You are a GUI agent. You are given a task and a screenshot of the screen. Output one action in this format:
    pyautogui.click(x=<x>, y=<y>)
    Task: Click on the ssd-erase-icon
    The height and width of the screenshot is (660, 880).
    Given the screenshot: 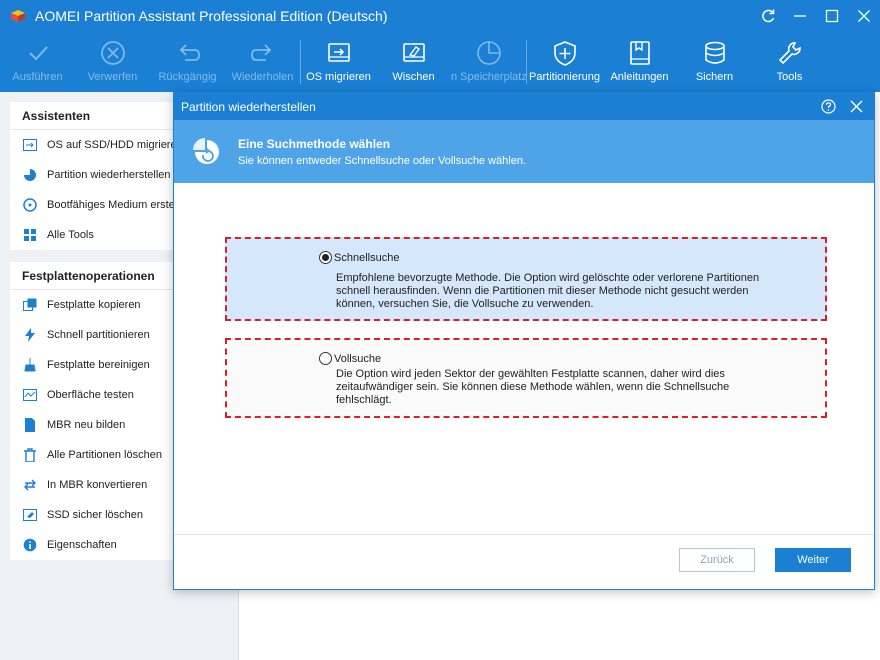 What is the action you would take?
    pyautogui.click(x=30, y=515)
    